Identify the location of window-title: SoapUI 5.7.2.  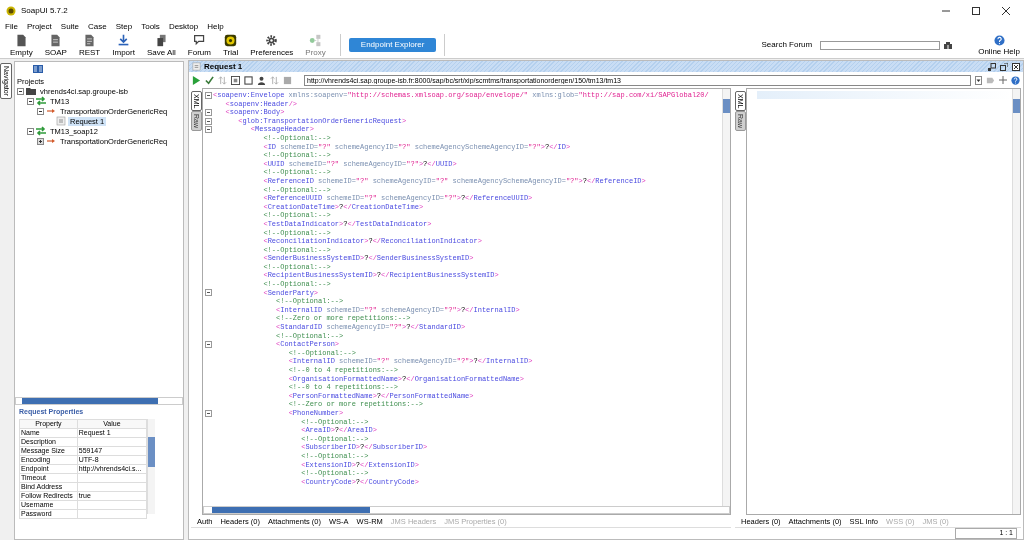
(44, 11).